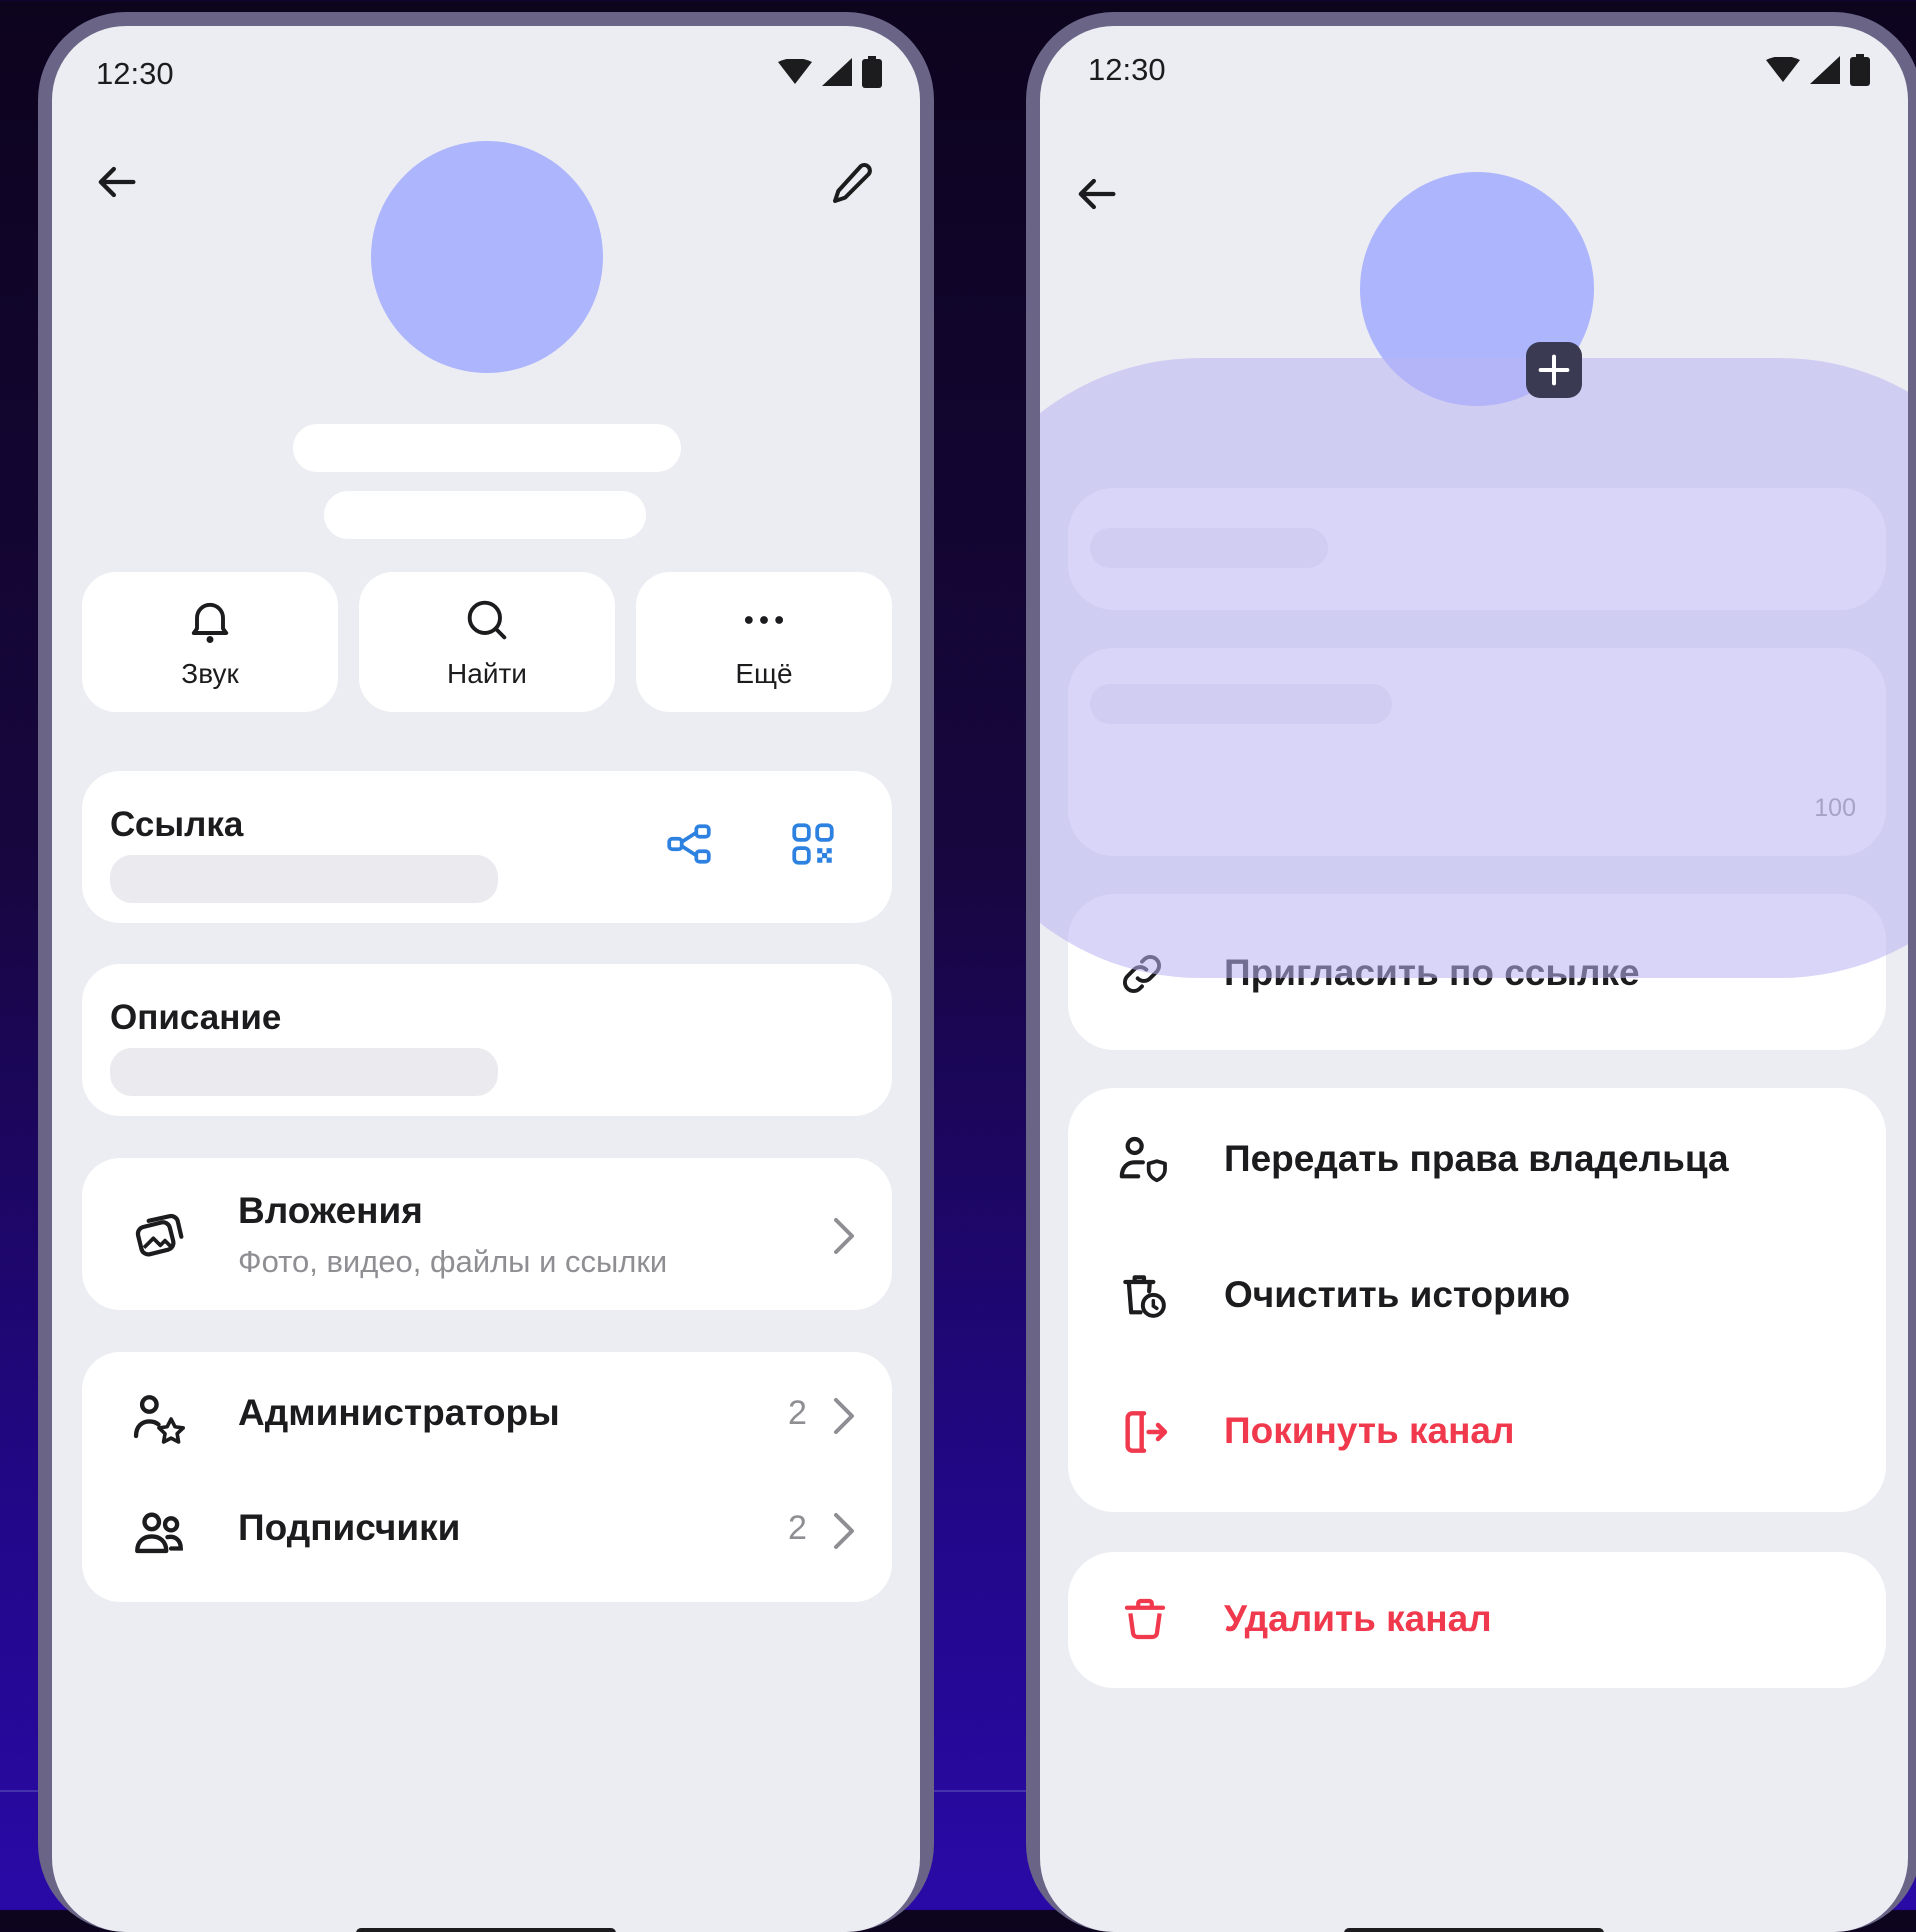 The height and width of the screenshot is (1932, 1916). What do you see at coordinates (764, 620) in the screenshot?
I see `more-icon` at bounding box center [764, 620].